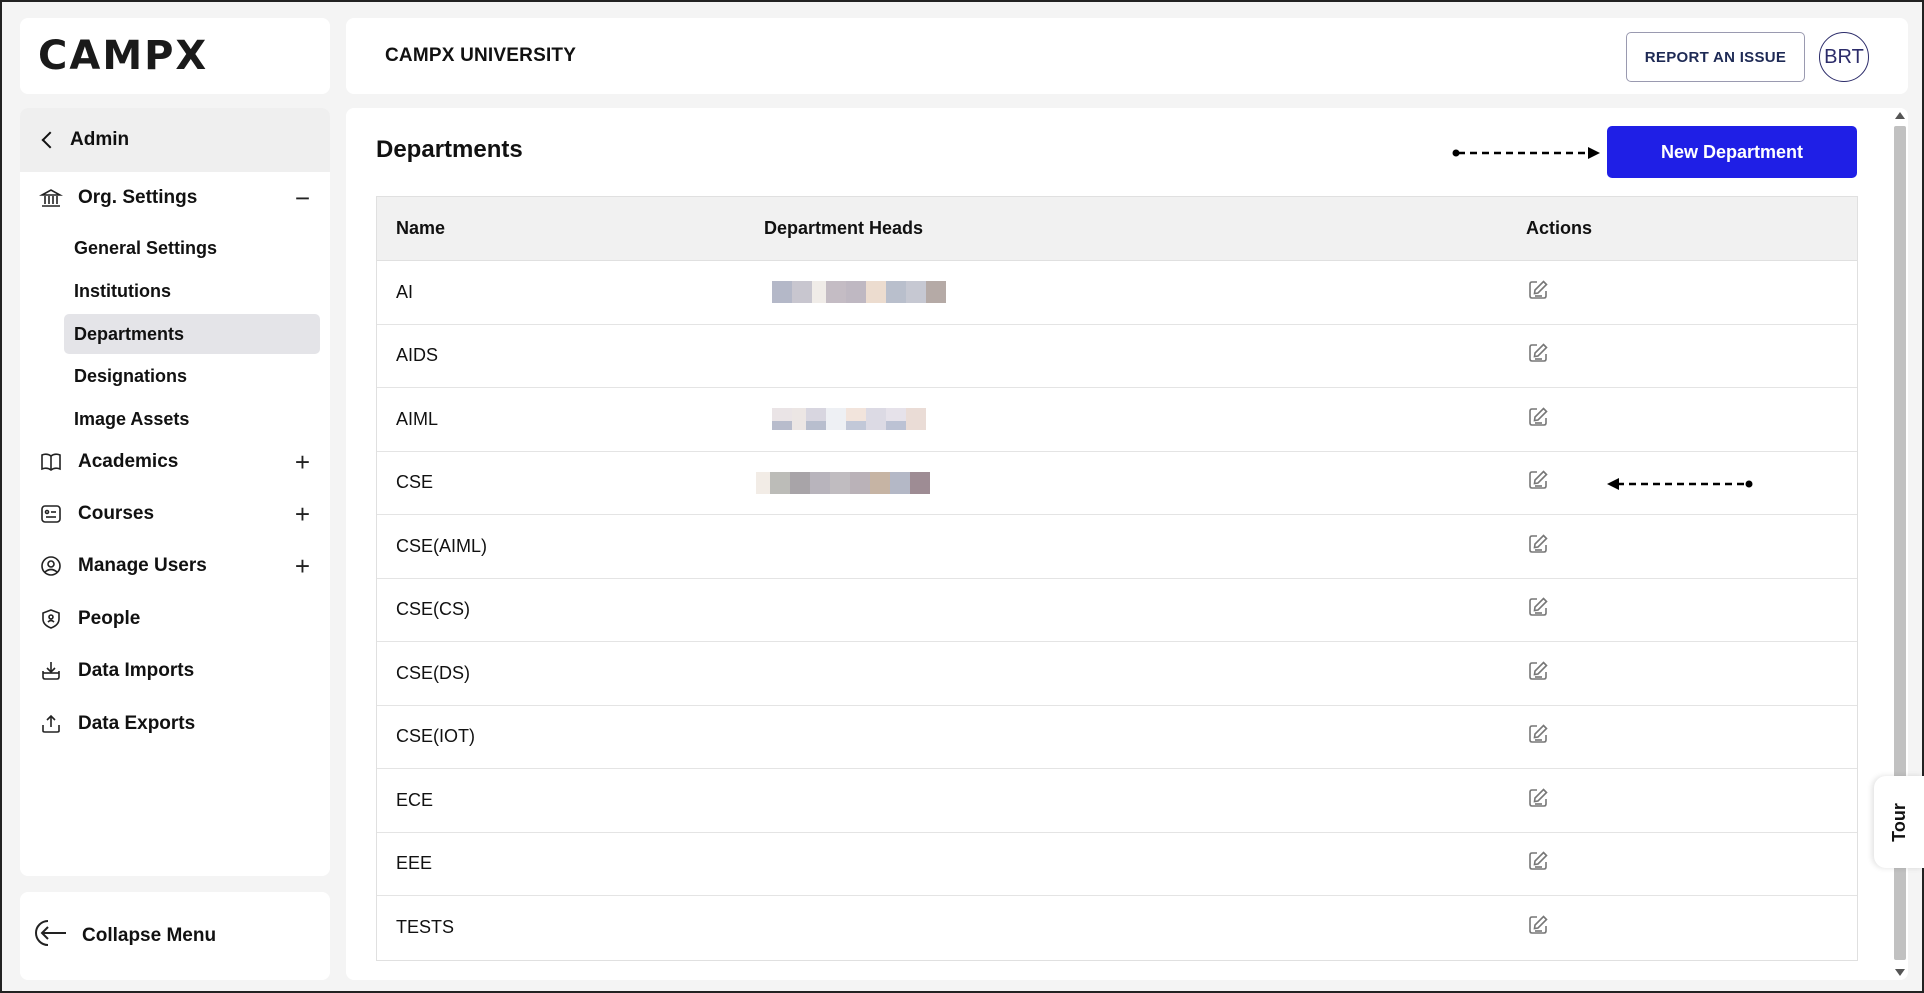  What do you see at coordinates (570, 228) in the screenshot?
I see `column-header-name: Name` at bounding box center [570, 228].